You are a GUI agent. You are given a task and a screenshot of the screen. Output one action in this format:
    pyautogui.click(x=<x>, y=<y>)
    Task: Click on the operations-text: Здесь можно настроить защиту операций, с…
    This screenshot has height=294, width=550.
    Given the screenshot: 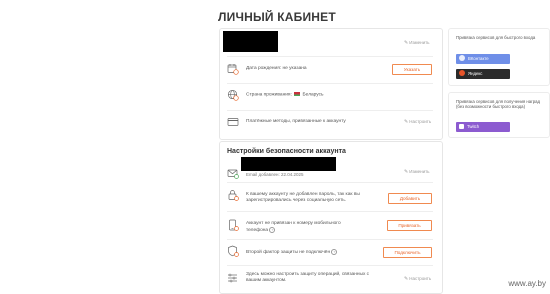 What is the action you would take?
    pyautogui.click(x=308, y=277)
    